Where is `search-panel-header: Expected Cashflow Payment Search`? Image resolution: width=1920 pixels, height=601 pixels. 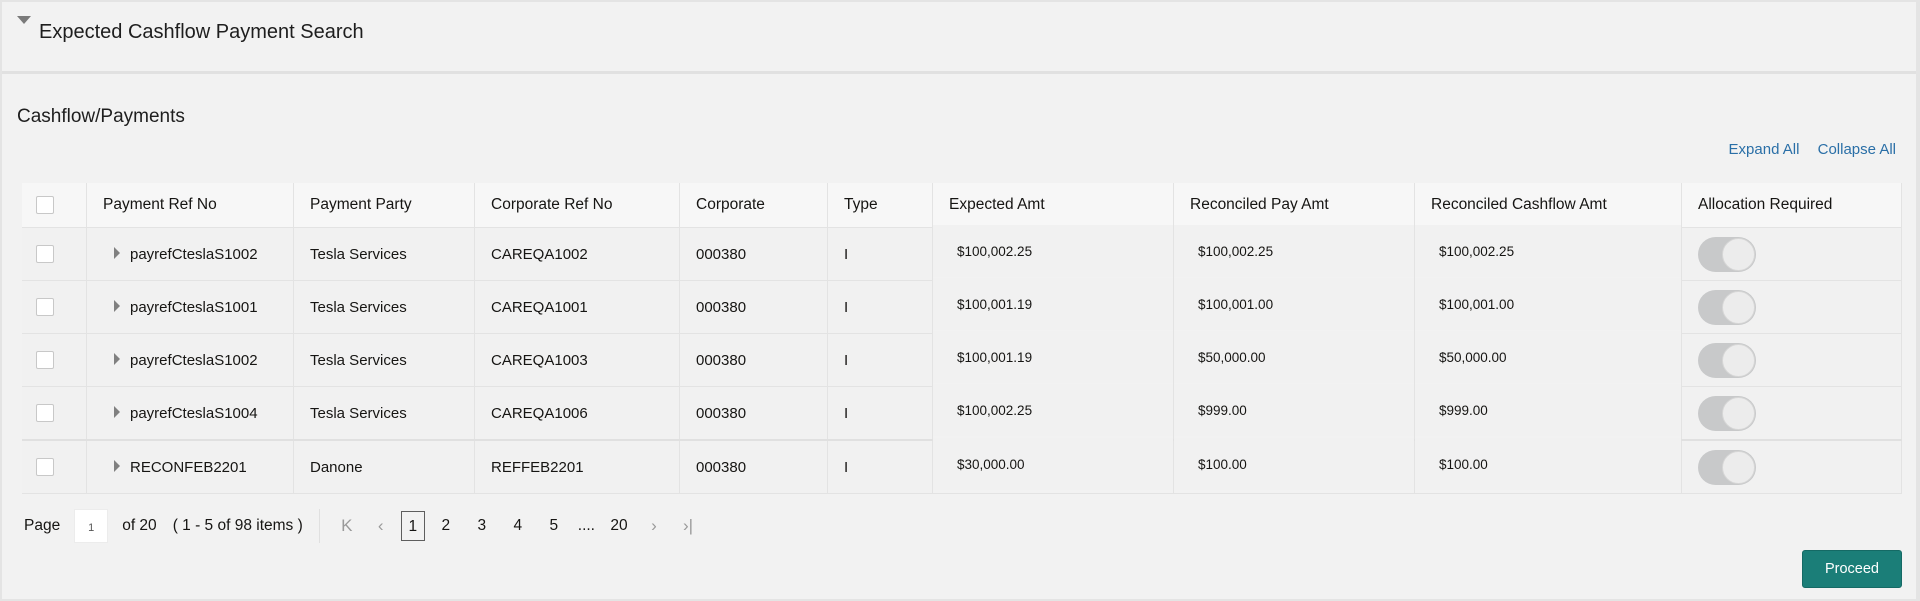 search-panel-header: Expected Cashflow Payment Search is located at coordinates (959, 38).